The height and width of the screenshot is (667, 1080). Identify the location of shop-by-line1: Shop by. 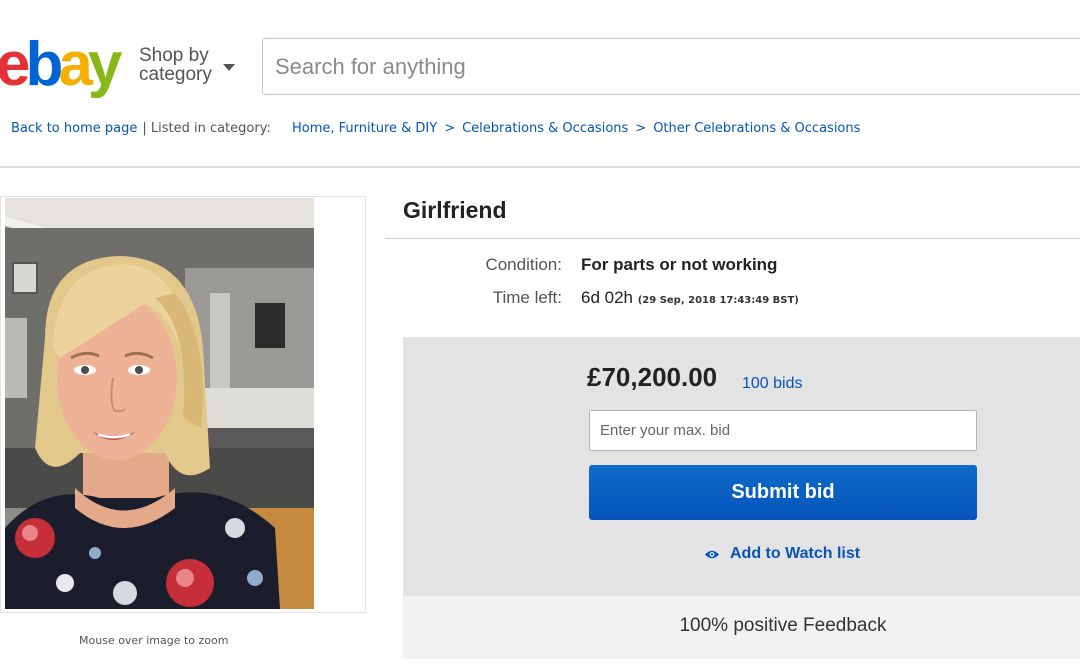
(174, 55).